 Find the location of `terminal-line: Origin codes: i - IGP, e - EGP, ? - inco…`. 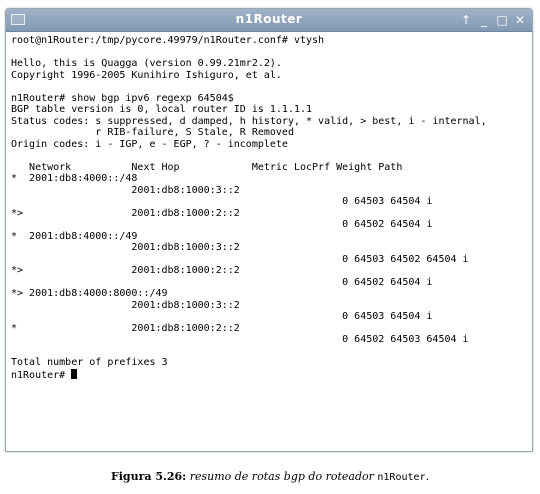

terminal-line: Origin codes: i - IGP, e - EGP, ? - inco… is located at coordinates (149, 144).